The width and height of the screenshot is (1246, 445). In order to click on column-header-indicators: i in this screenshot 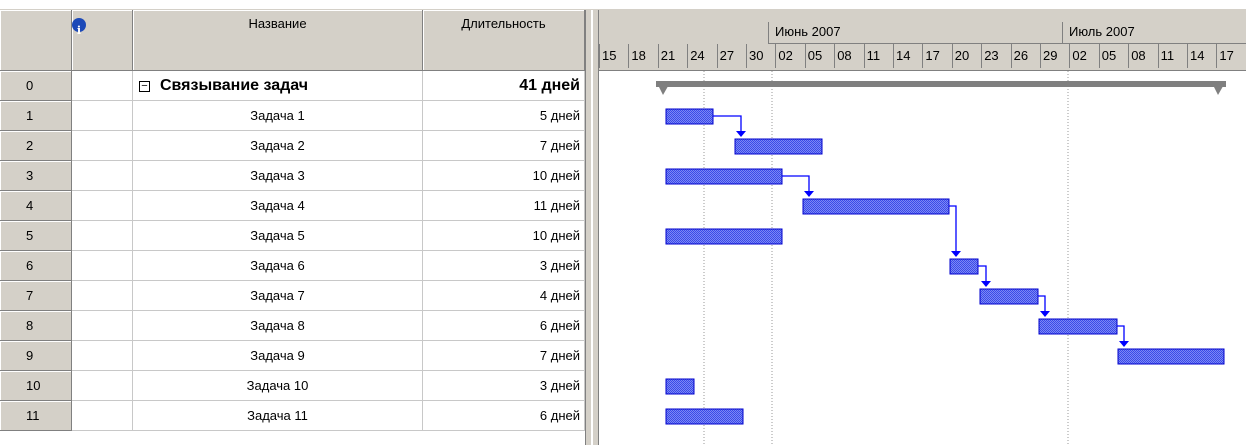, I will do `click(102, 40)`.